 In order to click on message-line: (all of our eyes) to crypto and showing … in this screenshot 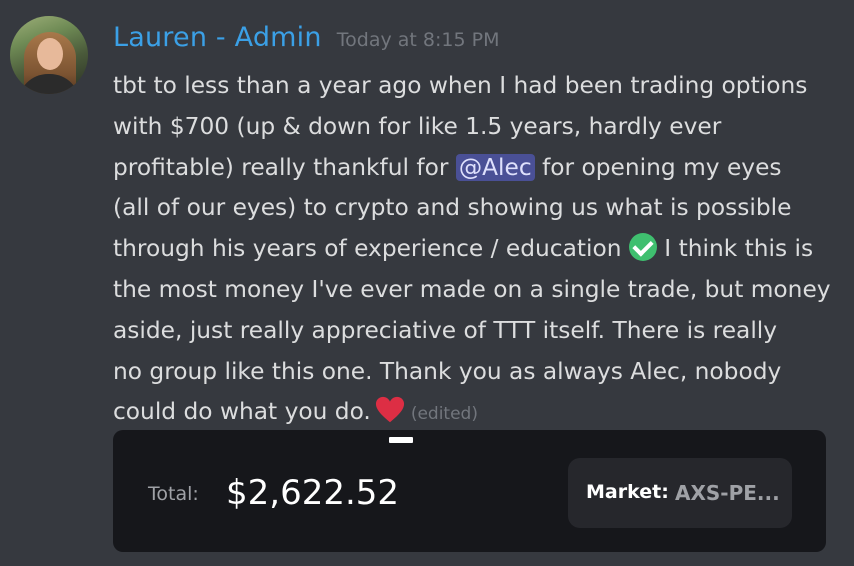, I will do `click(452, 208)`.